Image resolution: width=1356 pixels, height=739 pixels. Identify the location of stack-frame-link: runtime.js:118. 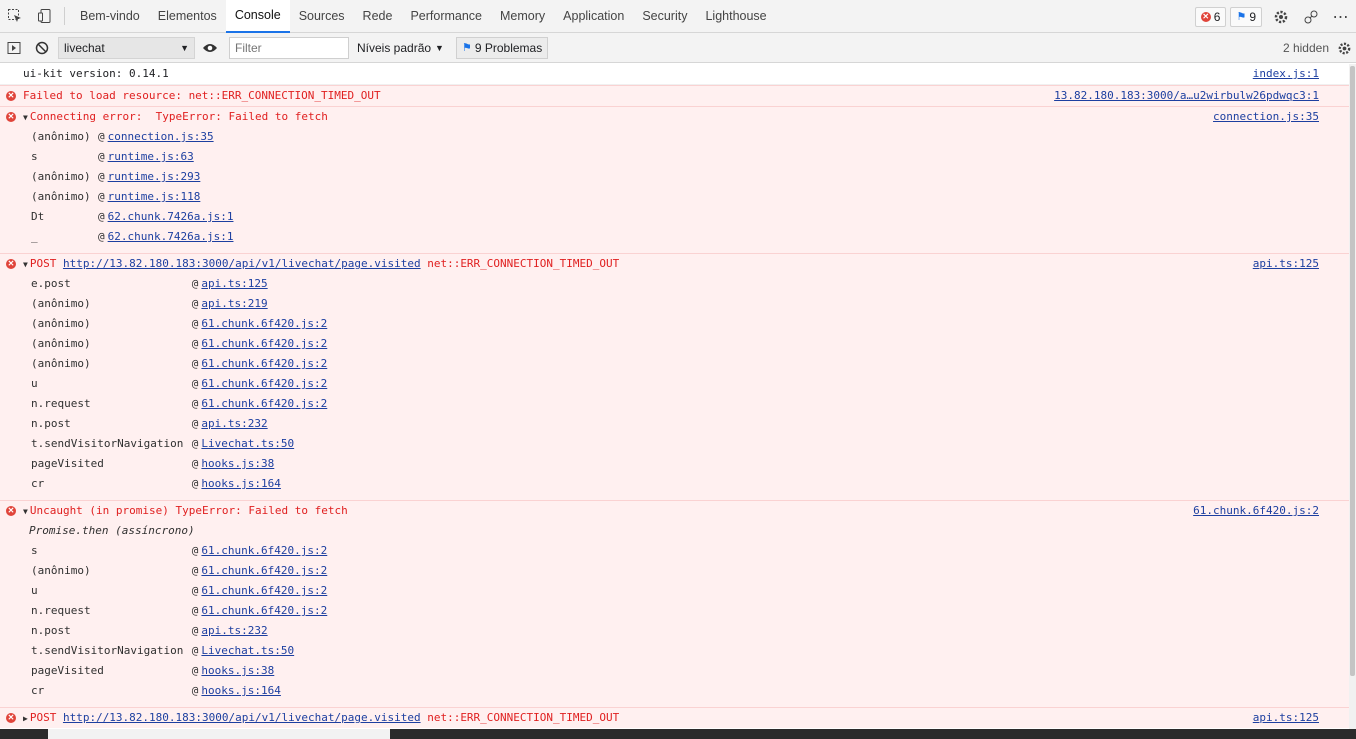
(154, 196).